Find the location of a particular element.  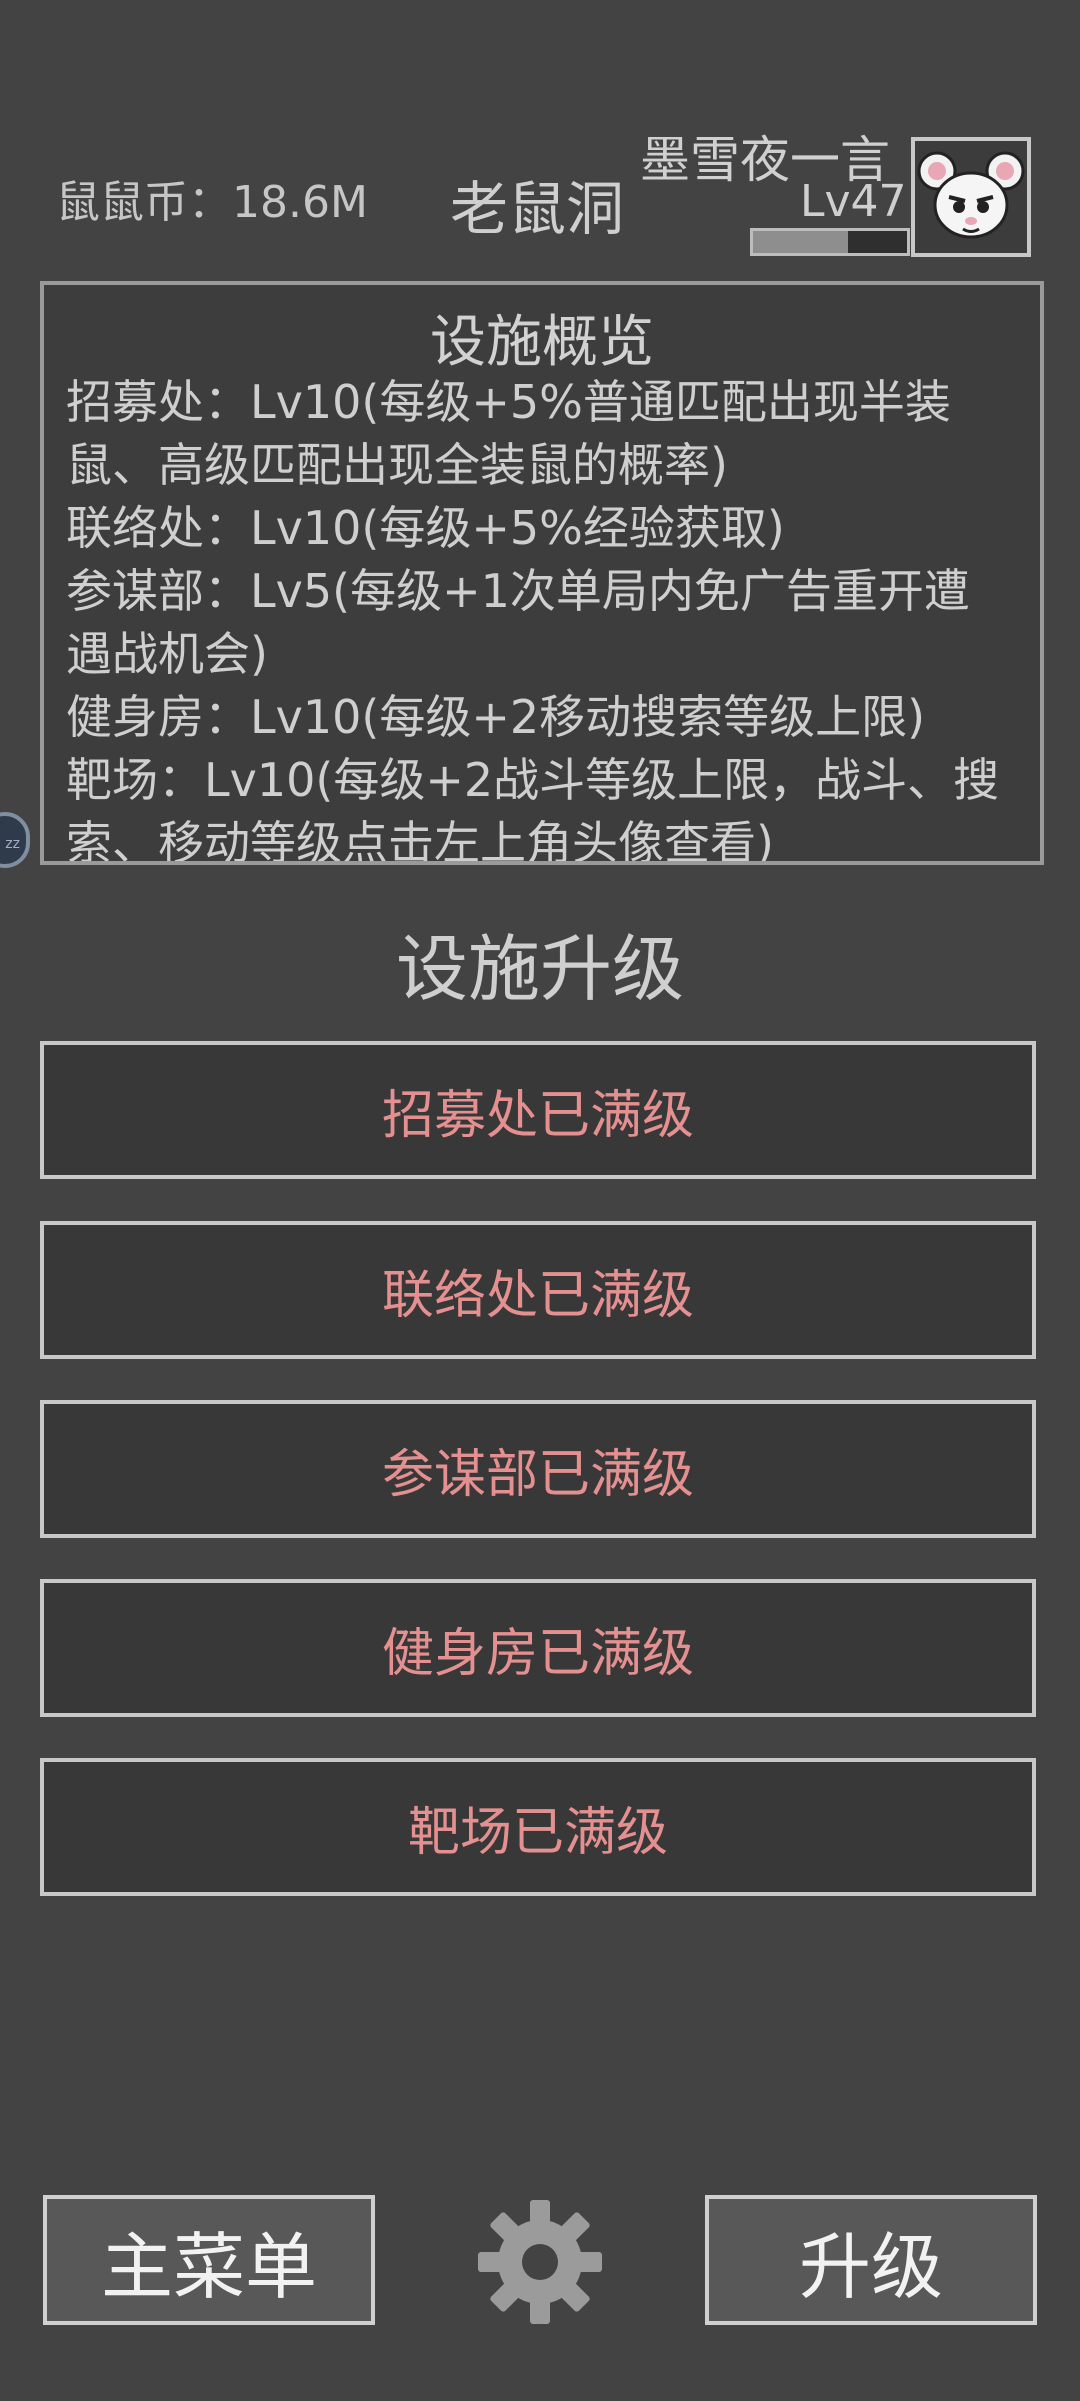

overview-title: 设施概览 is located at coordinates (542, 342).